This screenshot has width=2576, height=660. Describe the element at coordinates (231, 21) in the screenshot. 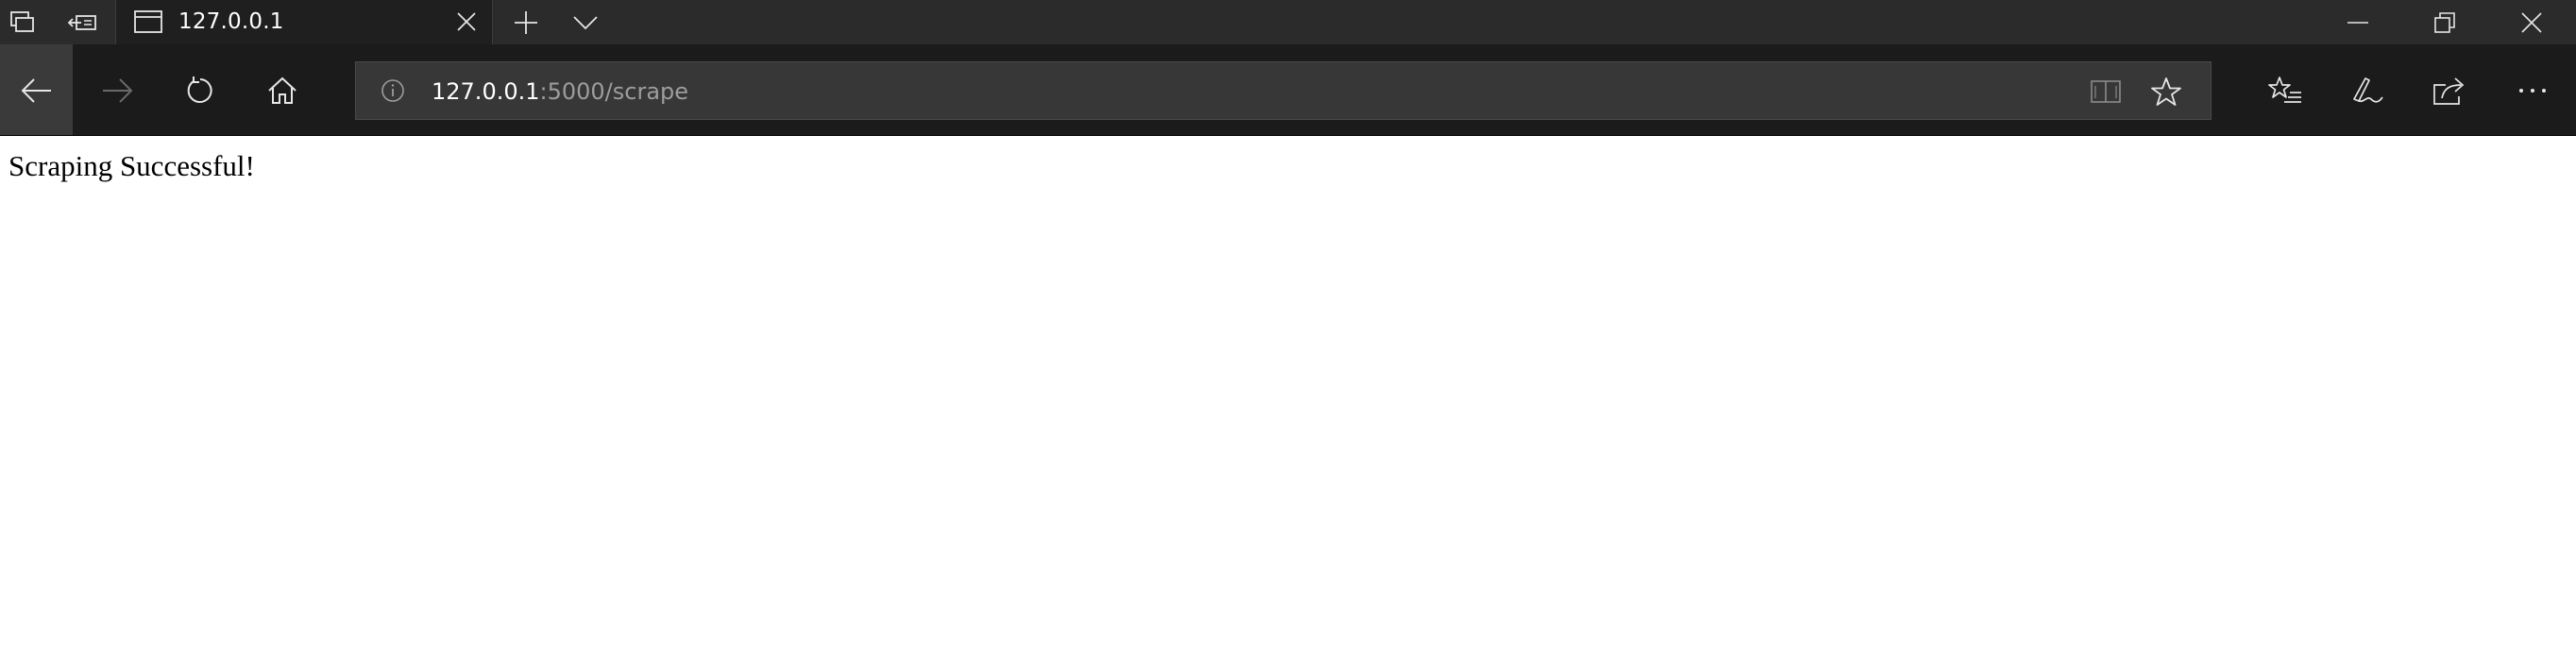

I see `tab-title: 127.0.0.1` at that location.